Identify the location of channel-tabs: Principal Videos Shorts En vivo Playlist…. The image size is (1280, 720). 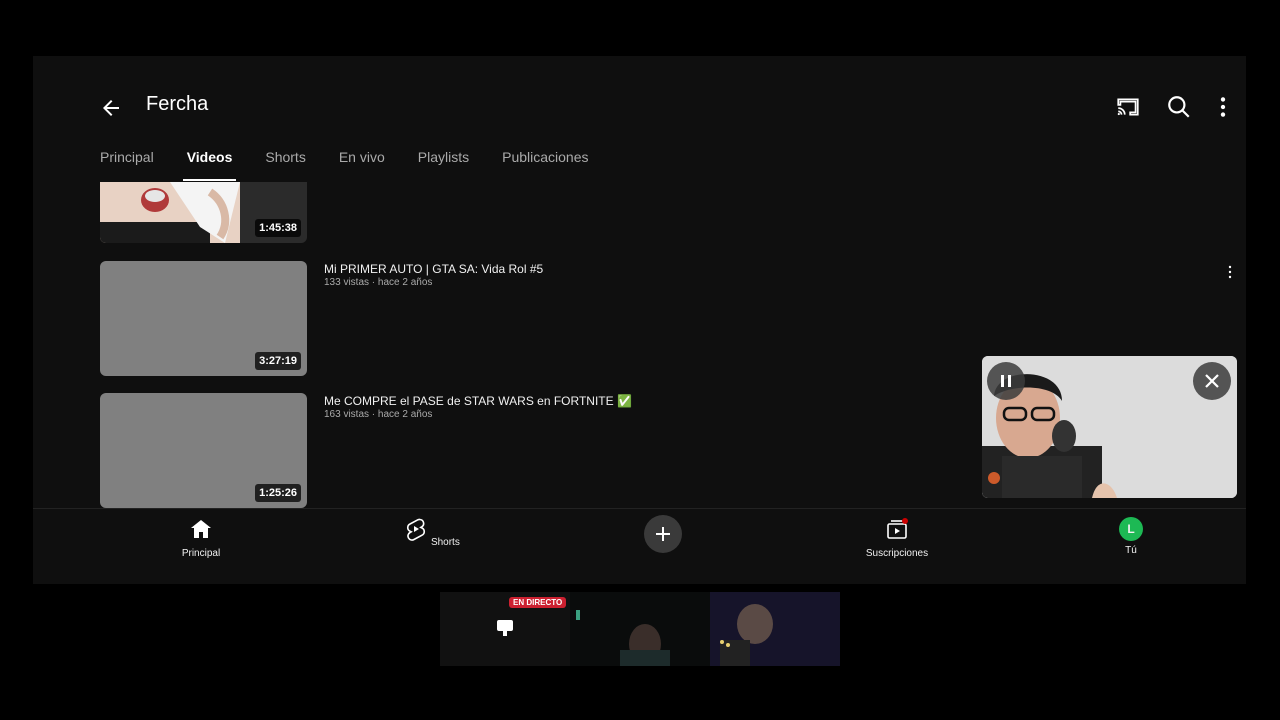
(361, 165).